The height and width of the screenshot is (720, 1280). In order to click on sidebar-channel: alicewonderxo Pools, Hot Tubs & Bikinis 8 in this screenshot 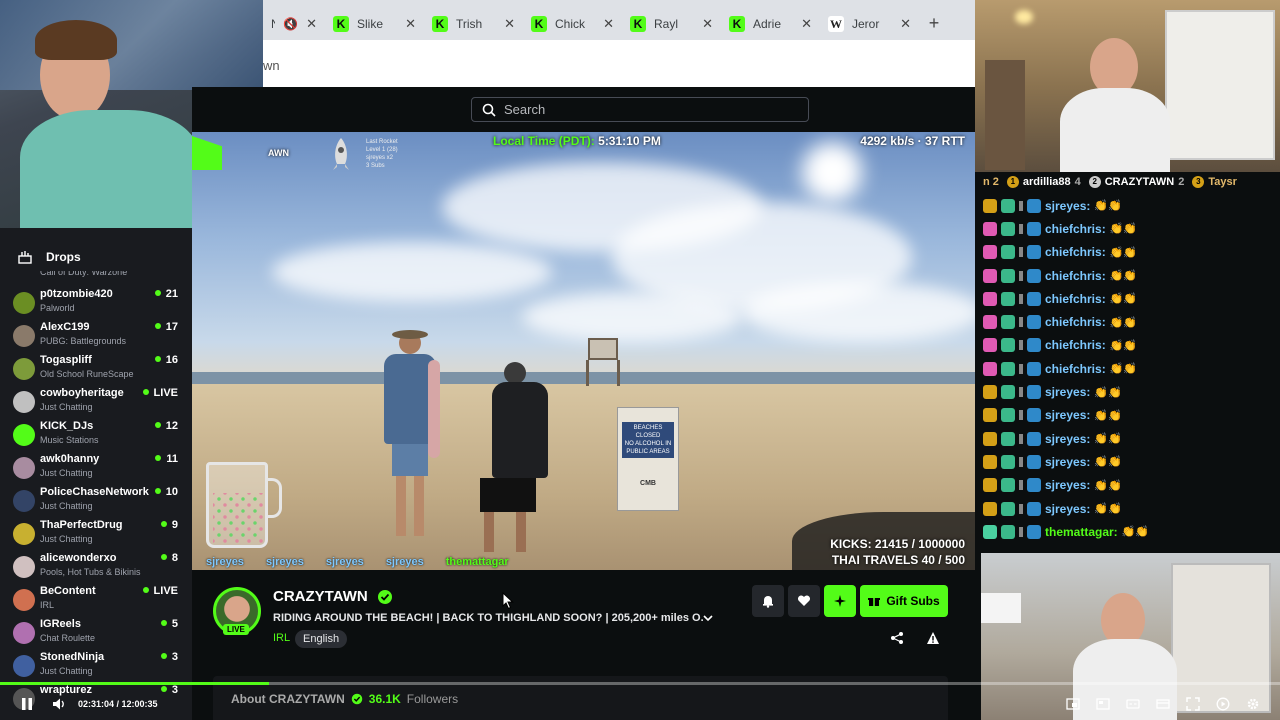, I will do `click(96, 566)`.